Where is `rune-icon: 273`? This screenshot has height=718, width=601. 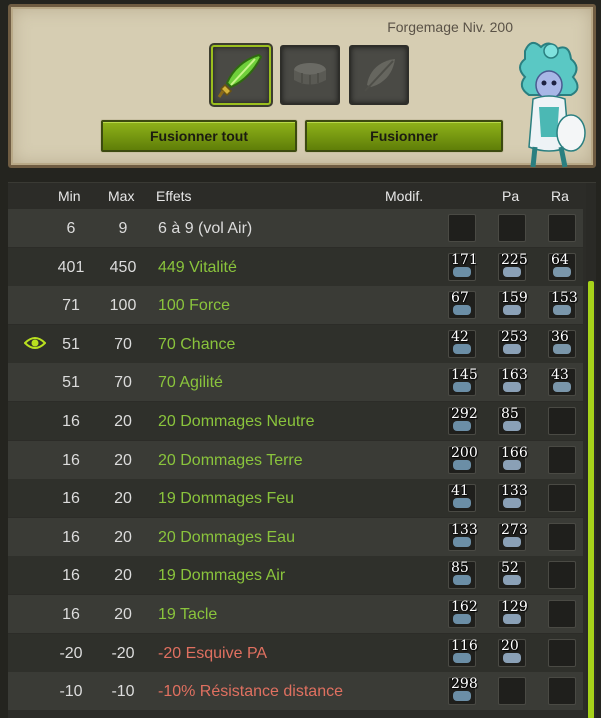 rune-icon: 273 is located at coordinates (513, 536).